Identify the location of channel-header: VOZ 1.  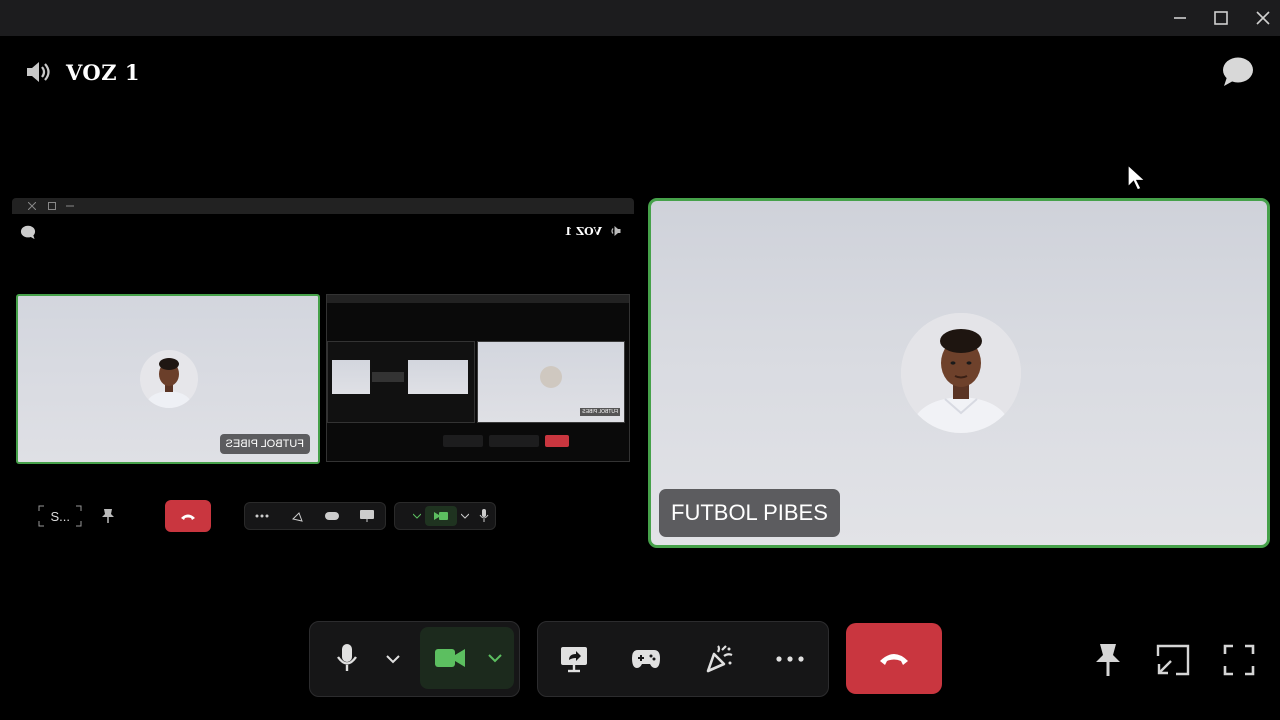
(82, 72).